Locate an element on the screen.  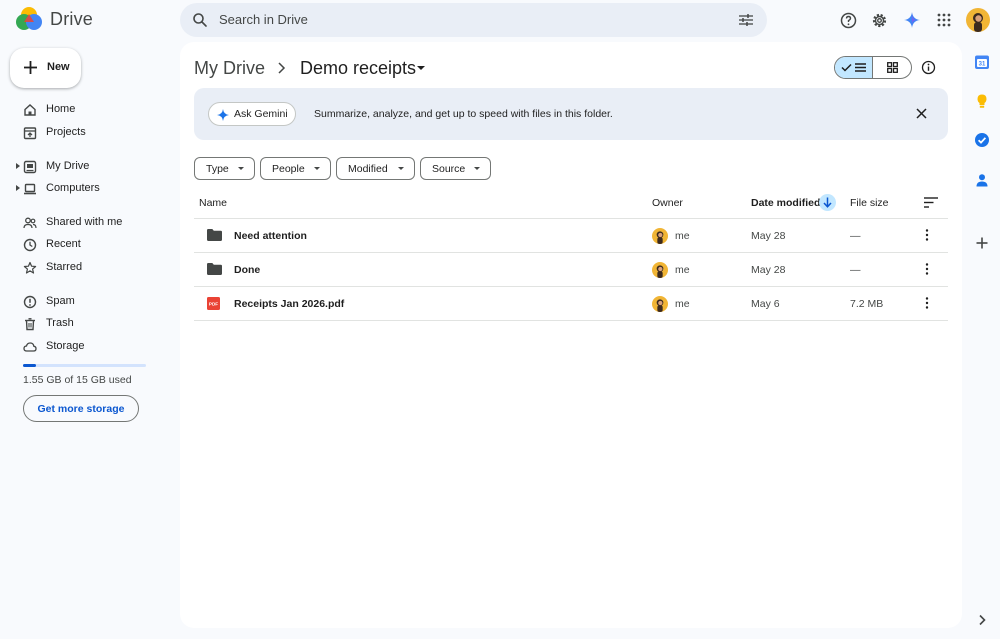
list-view-button is located at coordinates (854, 67).